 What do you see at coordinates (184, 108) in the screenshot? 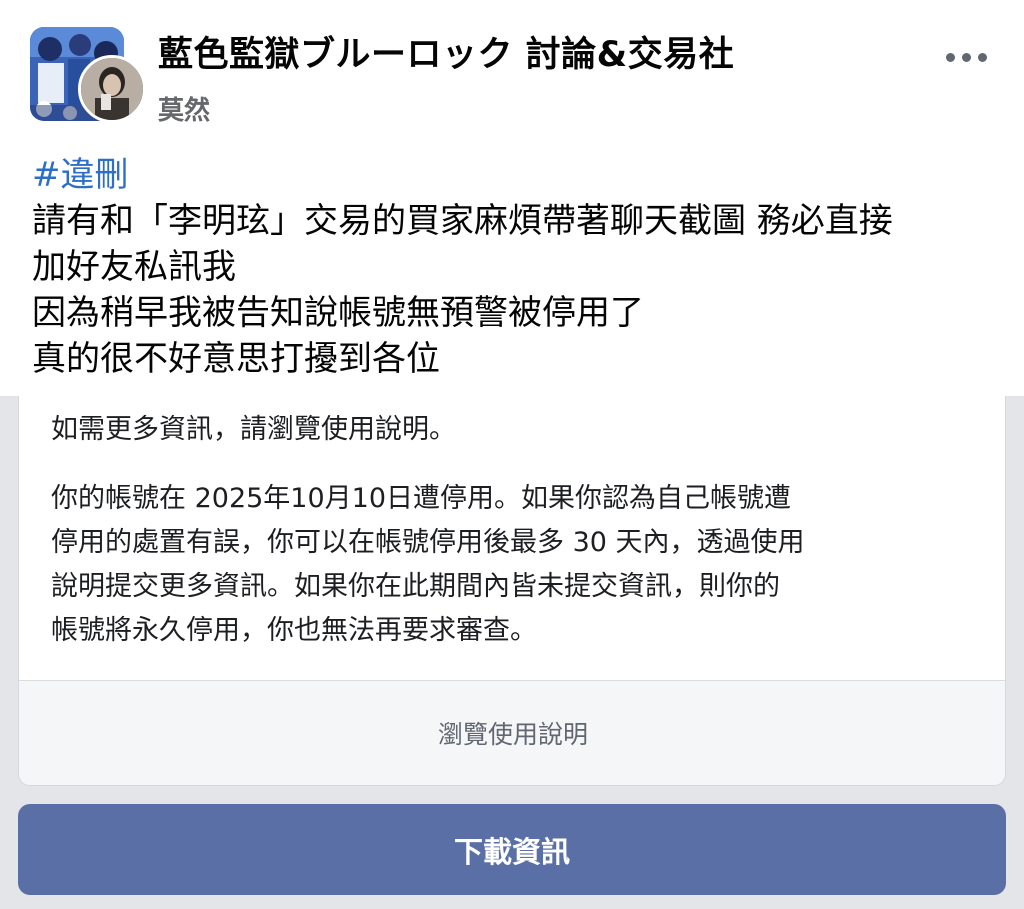
I see `author-name: 莫然` at bounding box center [184, 108].